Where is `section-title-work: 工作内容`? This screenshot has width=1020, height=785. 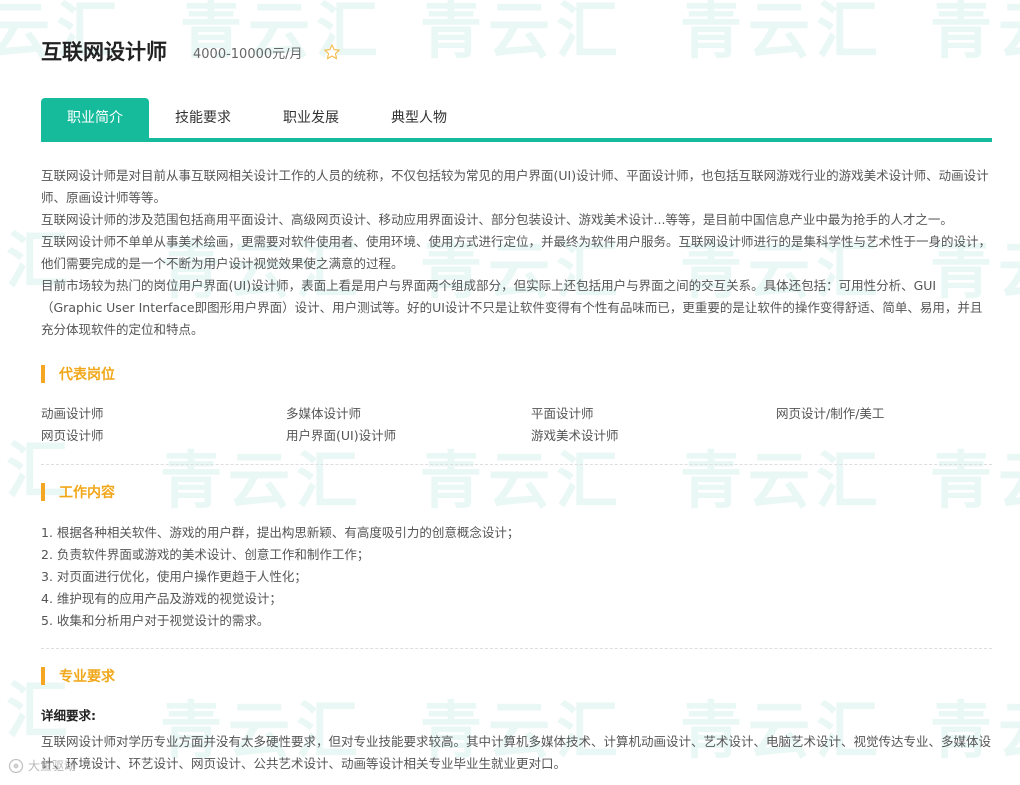 section-title-work: 工作内容 is located at coordinates (78, 492).